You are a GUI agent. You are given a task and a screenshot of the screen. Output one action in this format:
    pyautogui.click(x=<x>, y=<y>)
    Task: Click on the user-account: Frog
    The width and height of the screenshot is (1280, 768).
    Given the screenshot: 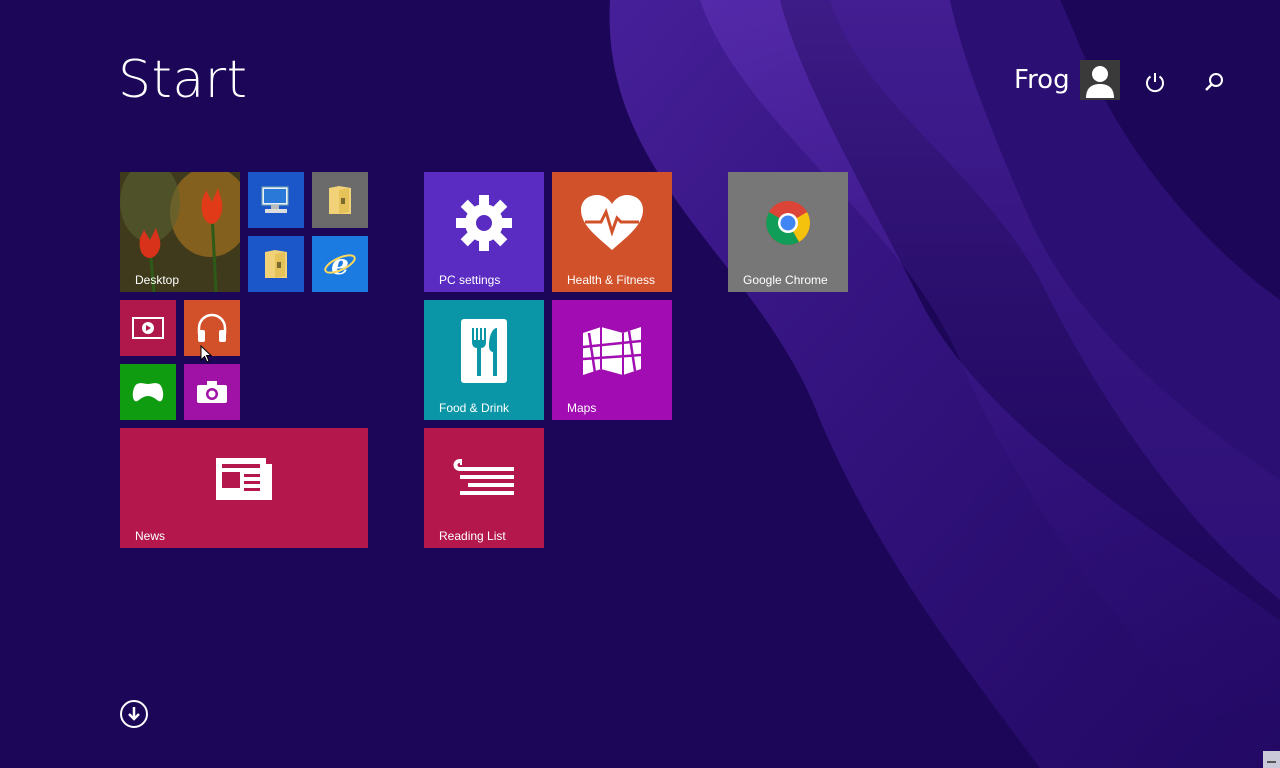 What is the action you would take?
    pyautogui.click(x=1067, y=80)
    